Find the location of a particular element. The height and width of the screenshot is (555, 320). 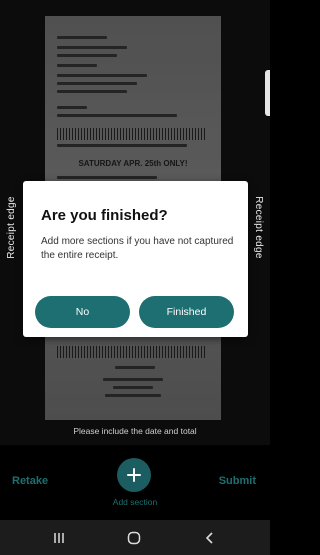

add-section-label: Add section is located at coordinates (135, 502).